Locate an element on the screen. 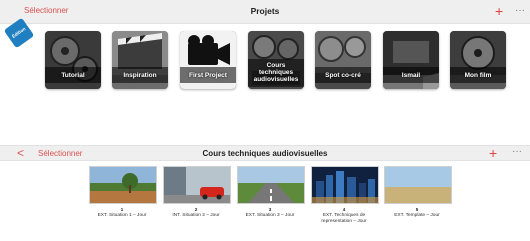 The width and height of the screenshot is (530, 241). scene-card: 1 EXT. Situation 1 – Jour is located at coordinates (123, 192).